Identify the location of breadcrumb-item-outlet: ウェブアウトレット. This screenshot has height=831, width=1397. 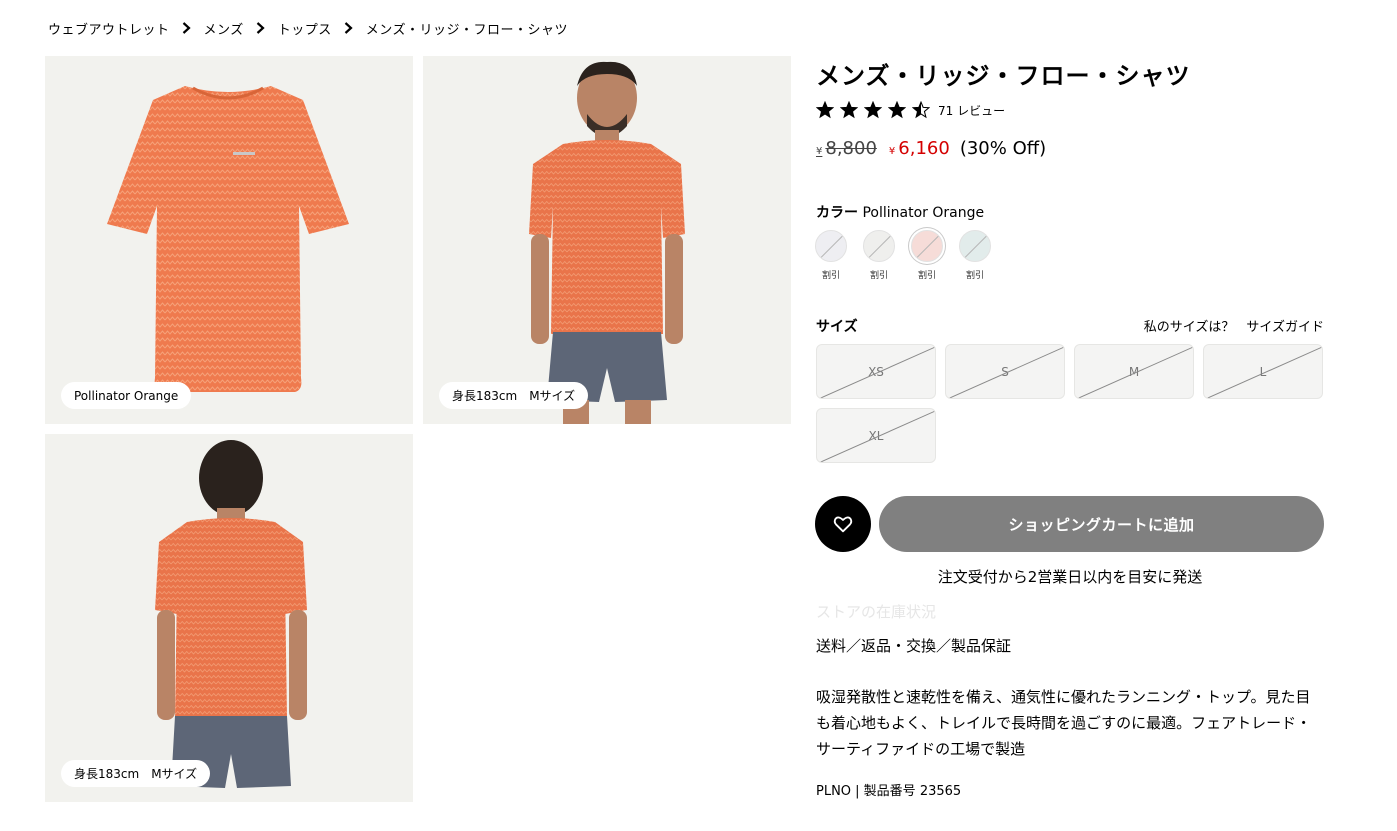
(109, 28).